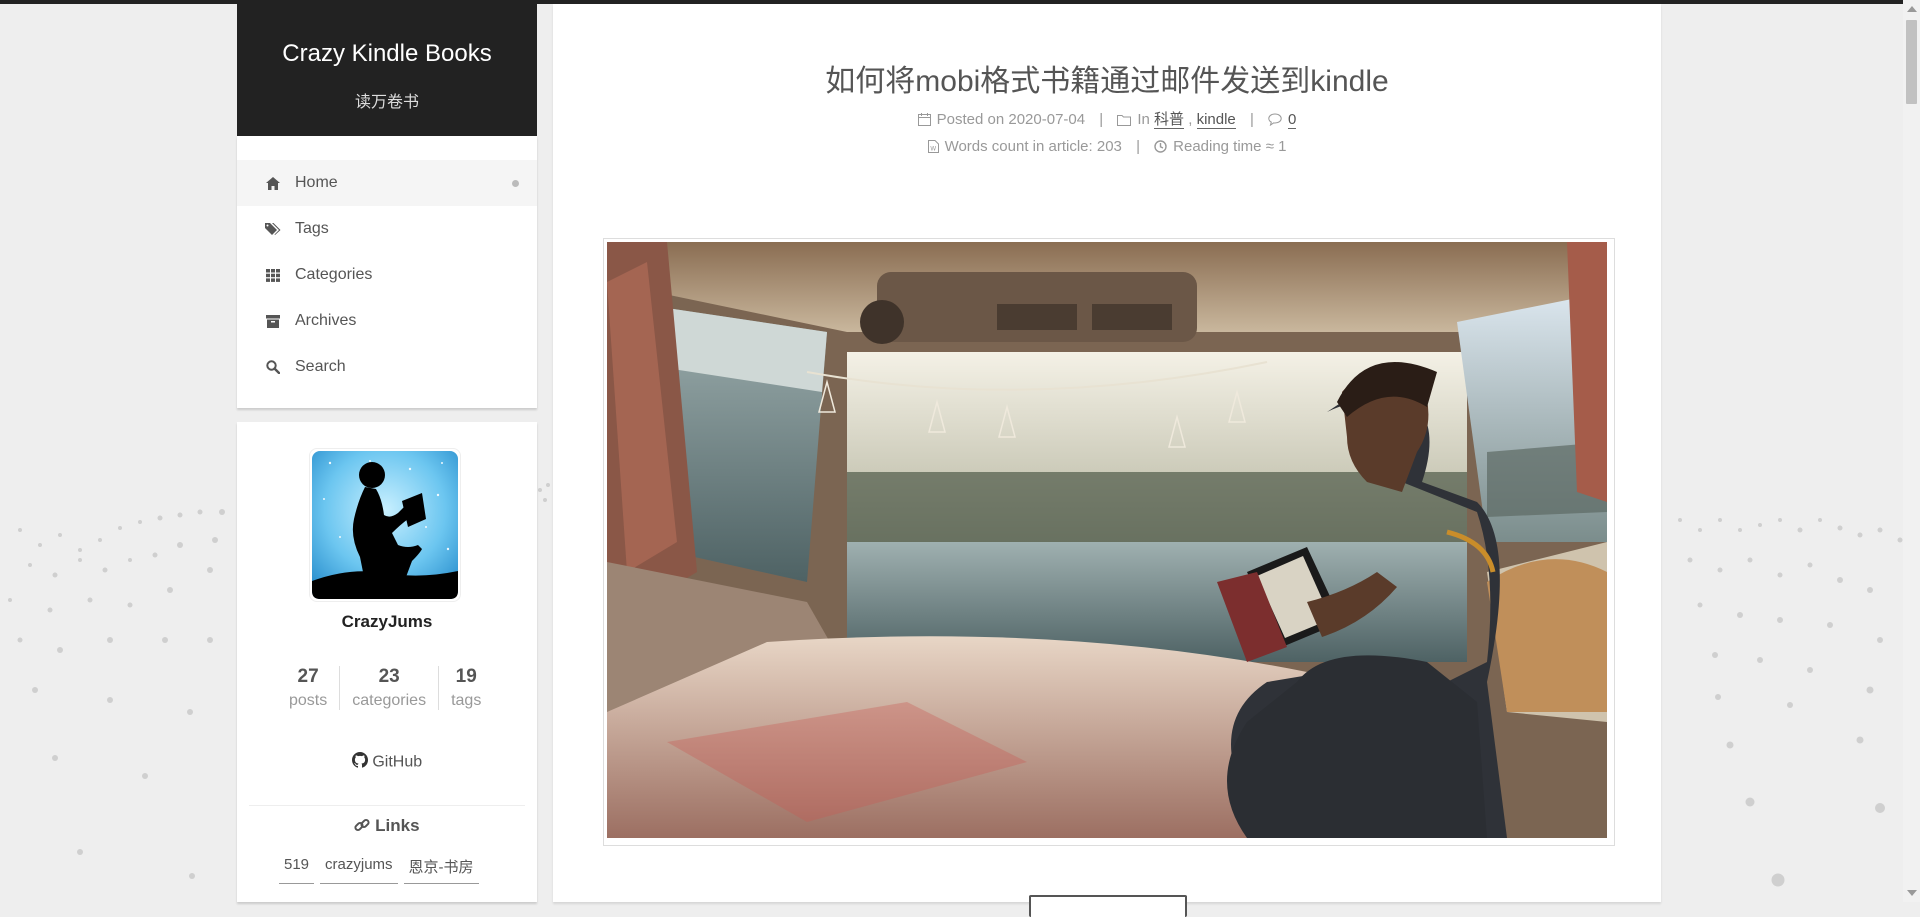 The height and width of the screenshot is (917, 1920). I want to click on stat-posts: 27 posts, so click(308, 688).